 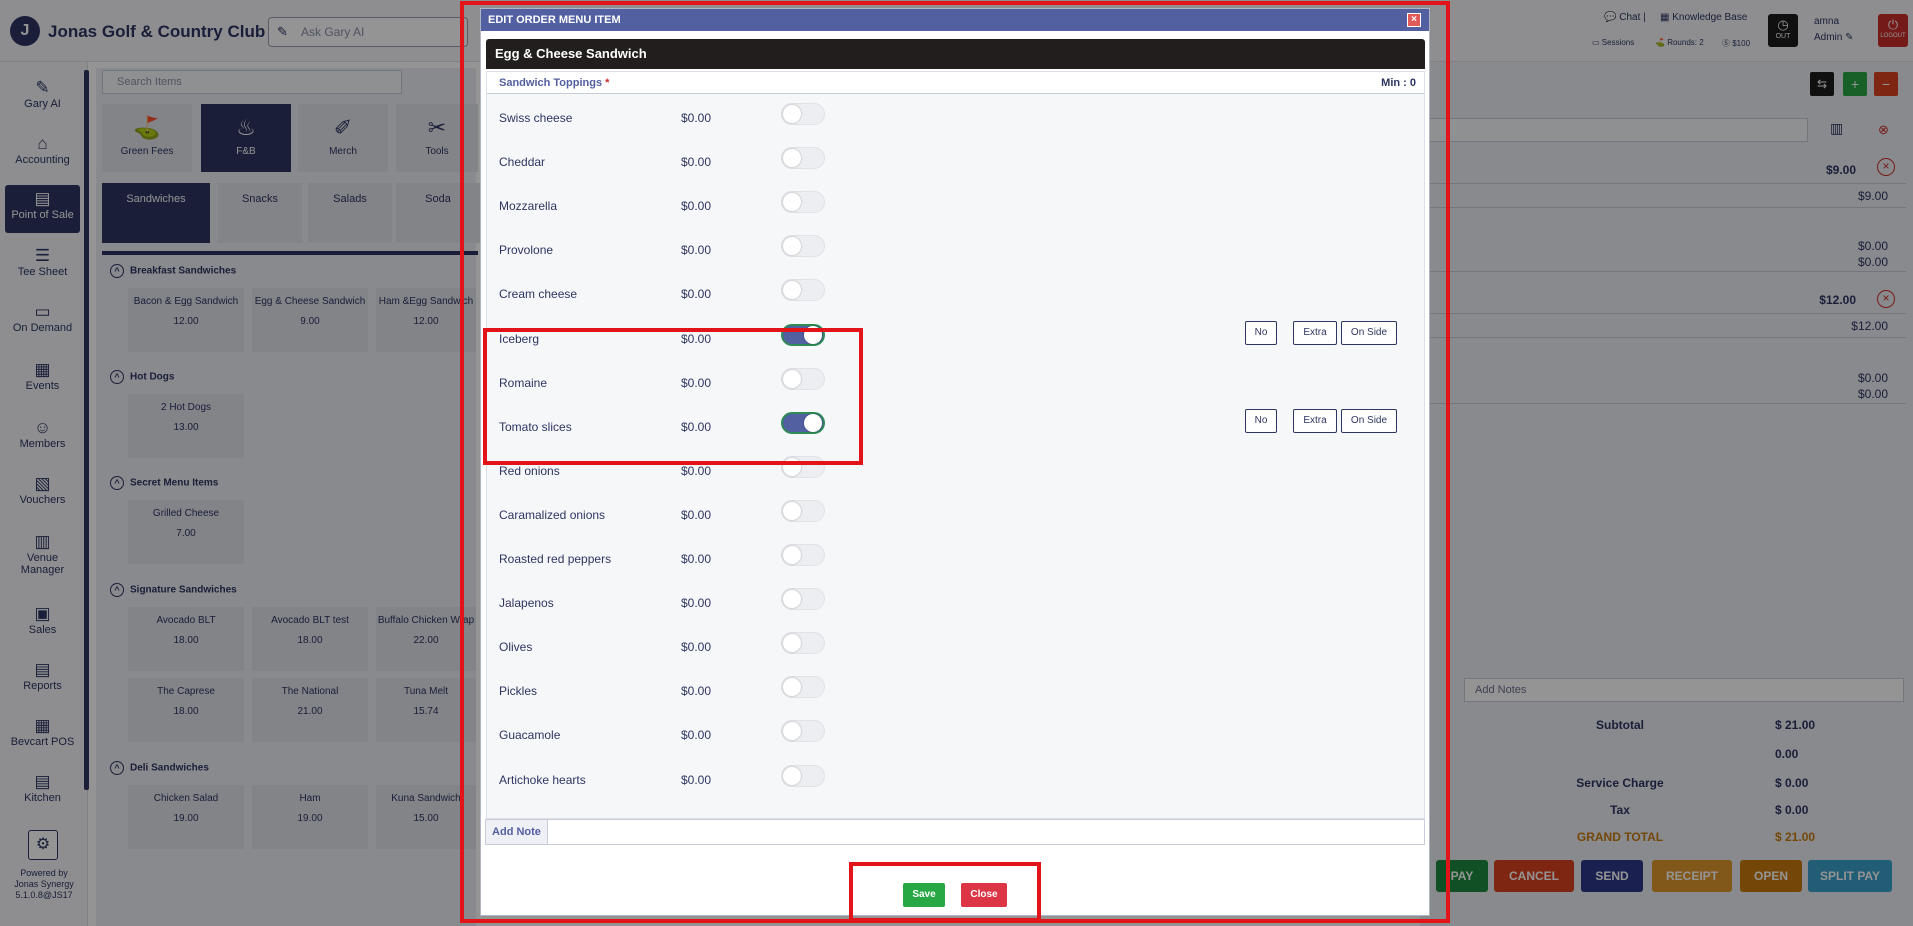 I want to click on topping-row: Mozzarella $0.00, so click(x=959, y=207).